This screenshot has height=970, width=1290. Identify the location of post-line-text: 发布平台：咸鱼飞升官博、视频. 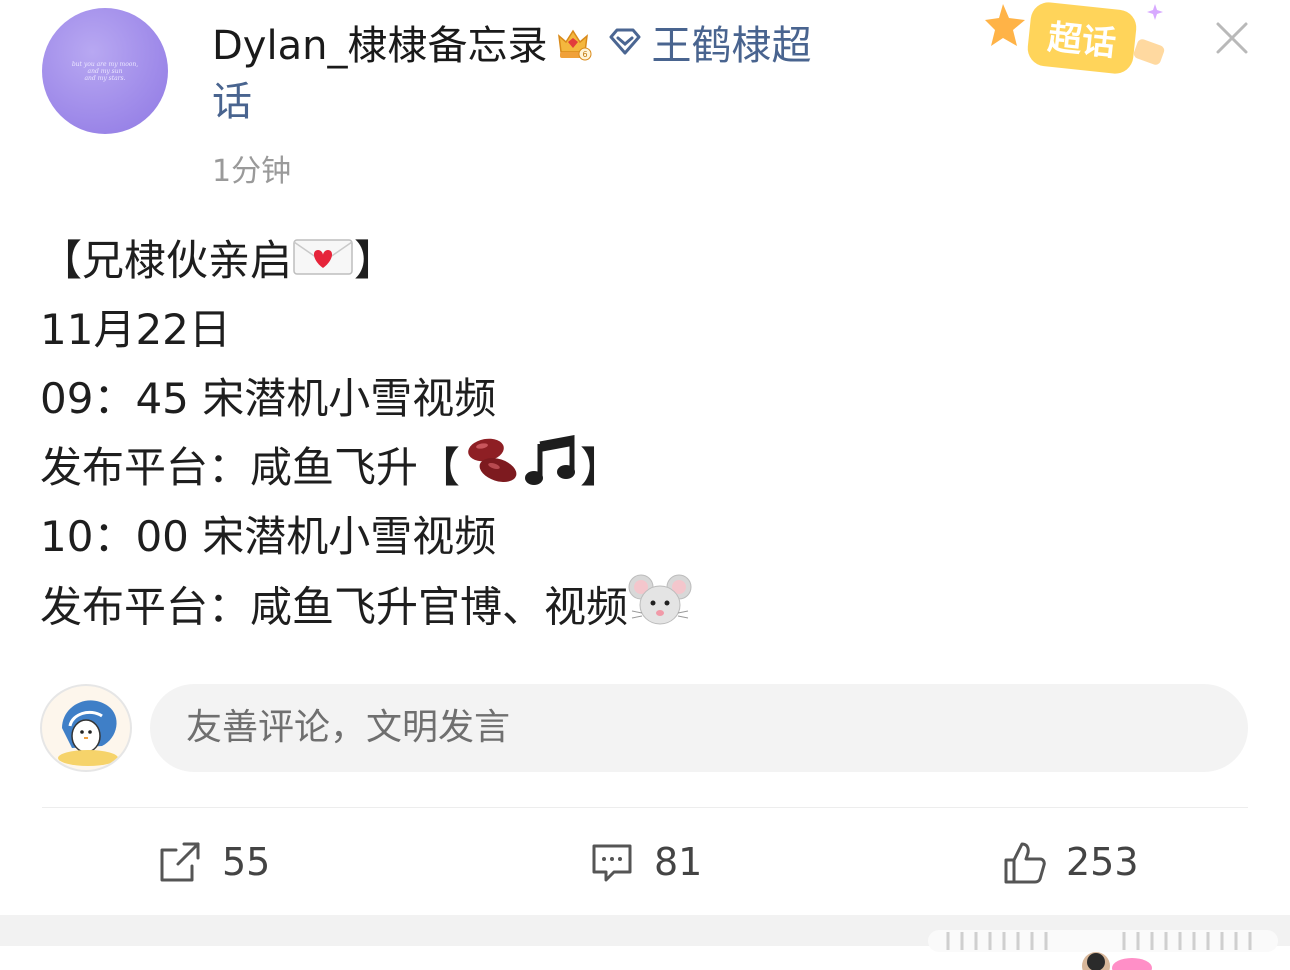
(334, 607).